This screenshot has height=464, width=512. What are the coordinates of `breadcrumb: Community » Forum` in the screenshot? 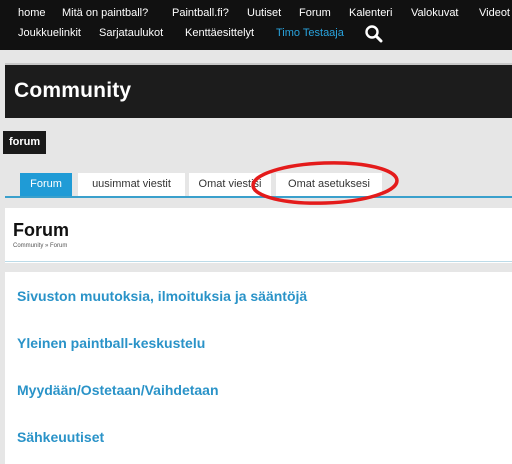 It's located at (40, 246).